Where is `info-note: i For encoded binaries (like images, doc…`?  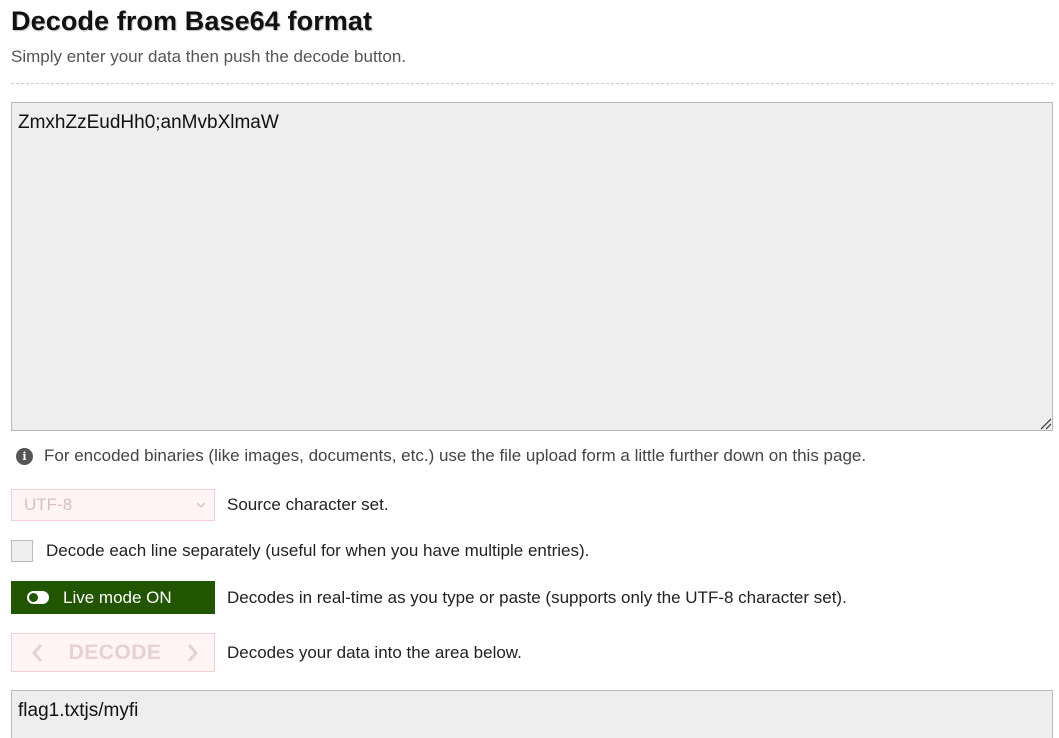
info-note: i For encoded binaries (like images, doc… is located at coordinates (441, 456).